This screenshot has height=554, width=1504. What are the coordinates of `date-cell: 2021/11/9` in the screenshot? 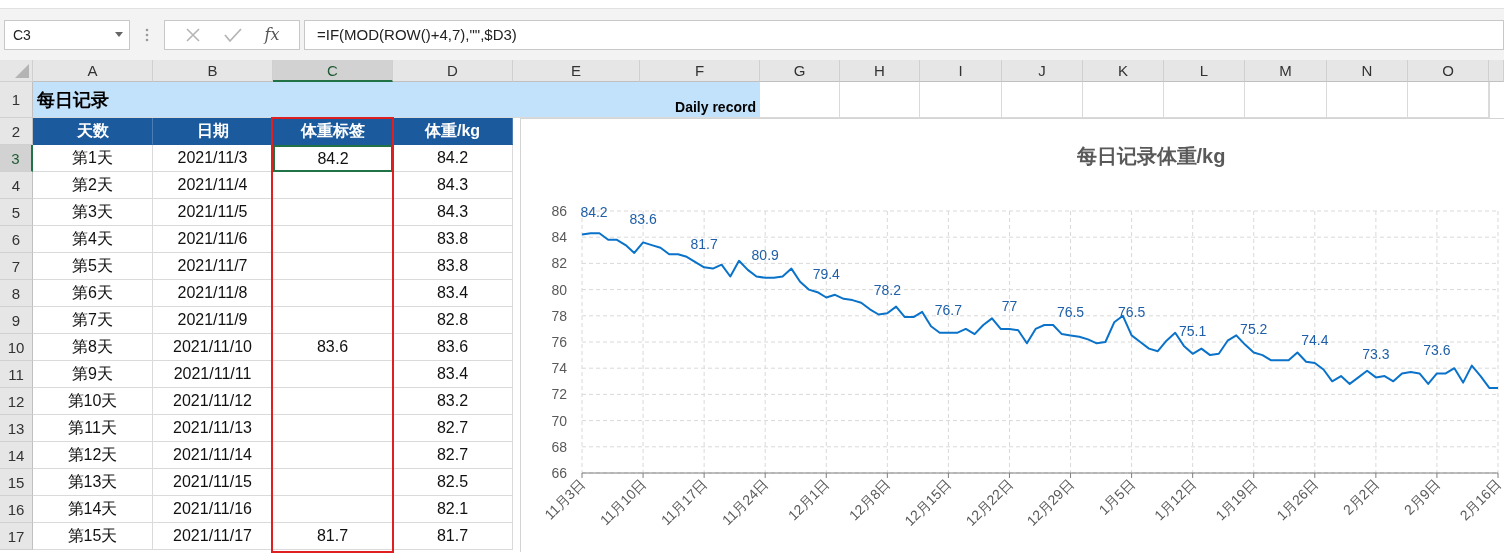 It's located at (213, 320).